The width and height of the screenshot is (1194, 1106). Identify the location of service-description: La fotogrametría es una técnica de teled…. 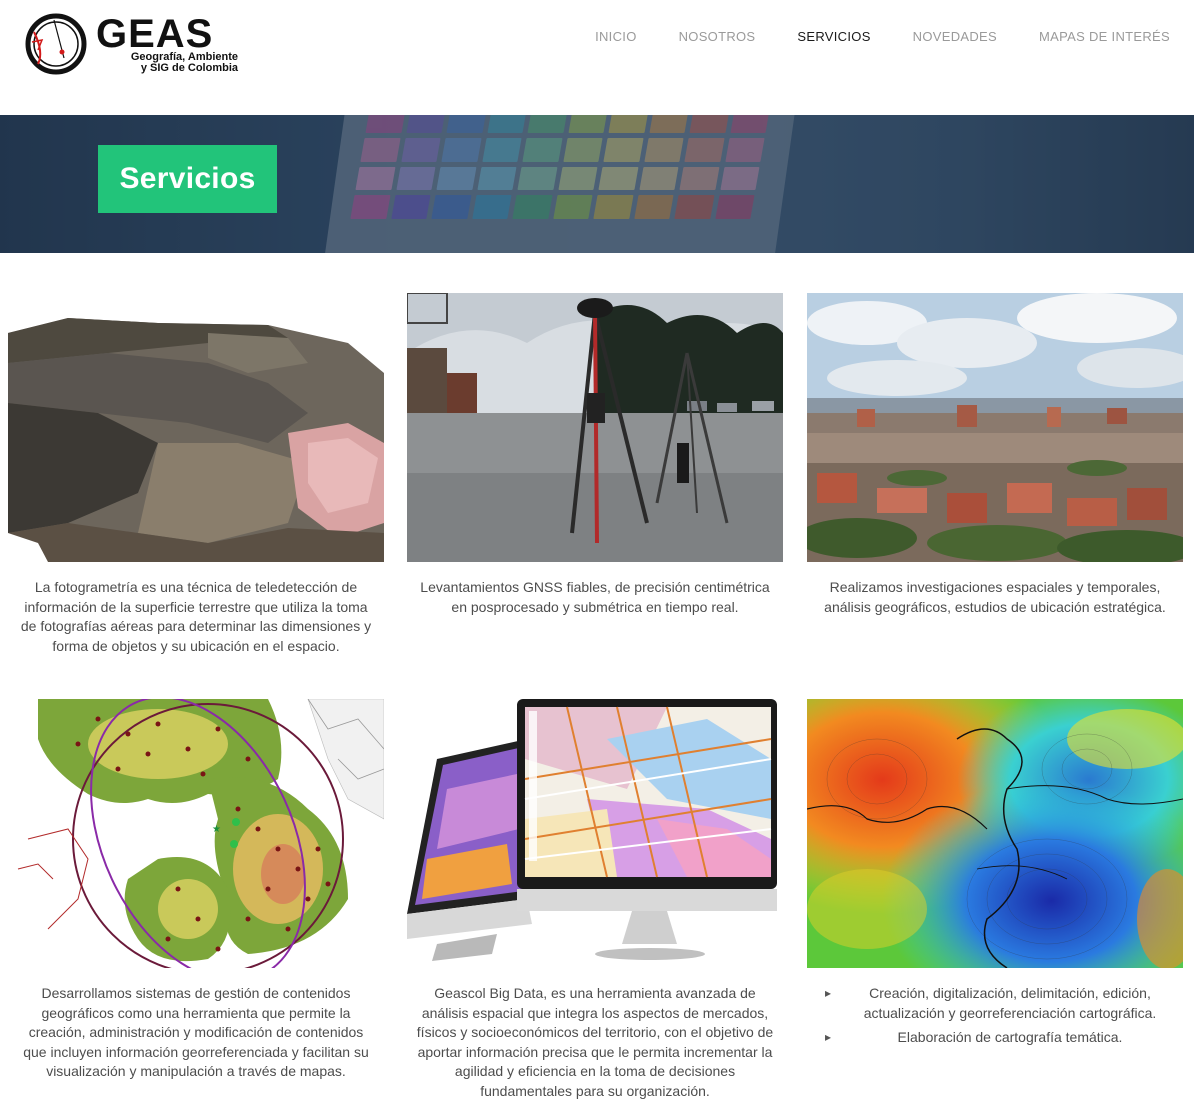
(196, 616).